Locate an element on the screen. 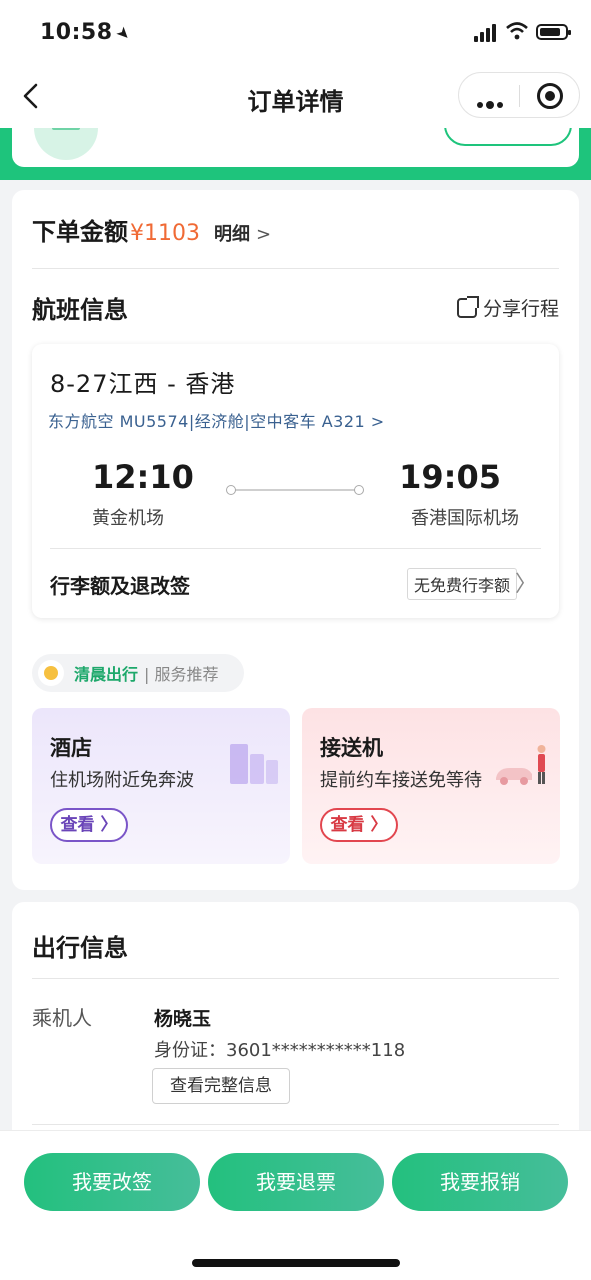  recommend-tag: 清晨出行 | 服务推荐 is located at coordinates (138, 673).